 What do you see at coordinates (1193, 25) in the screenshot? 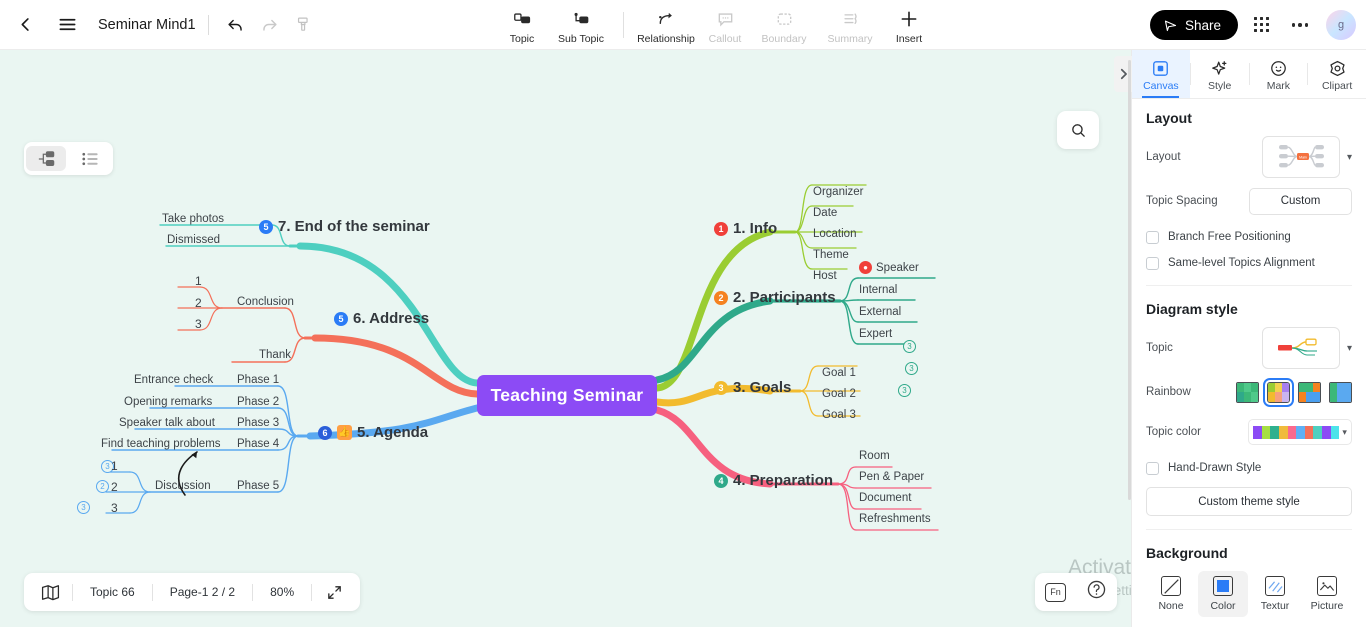
I see `share-button: Share` at bounding box center [1193, 25].